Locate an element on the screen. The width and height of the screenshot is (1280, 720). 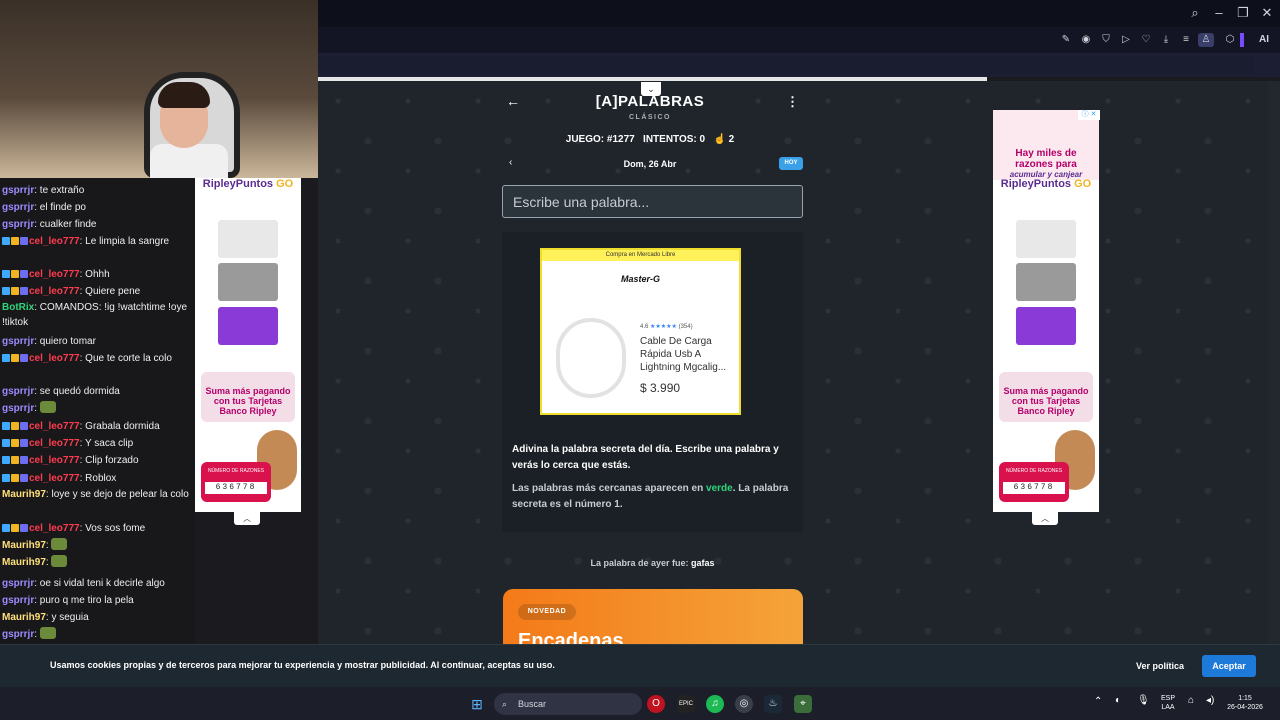
ripley-logo: RipleyPuntos GO is located at coordinates (1046, 184).